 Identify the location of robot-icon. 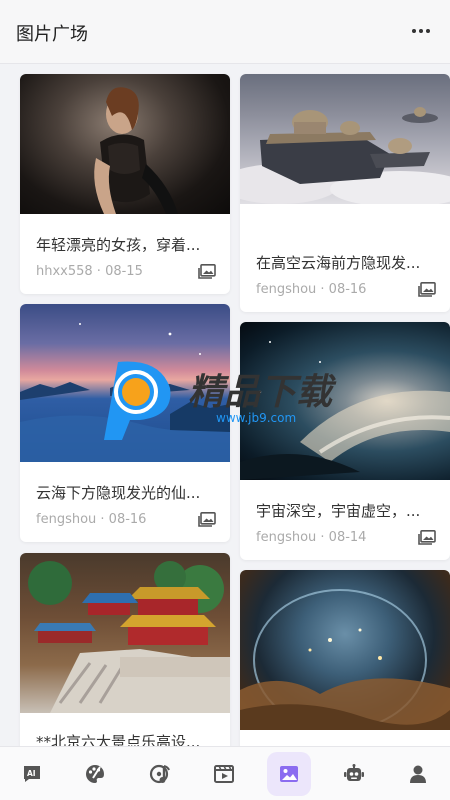
(354, 772).